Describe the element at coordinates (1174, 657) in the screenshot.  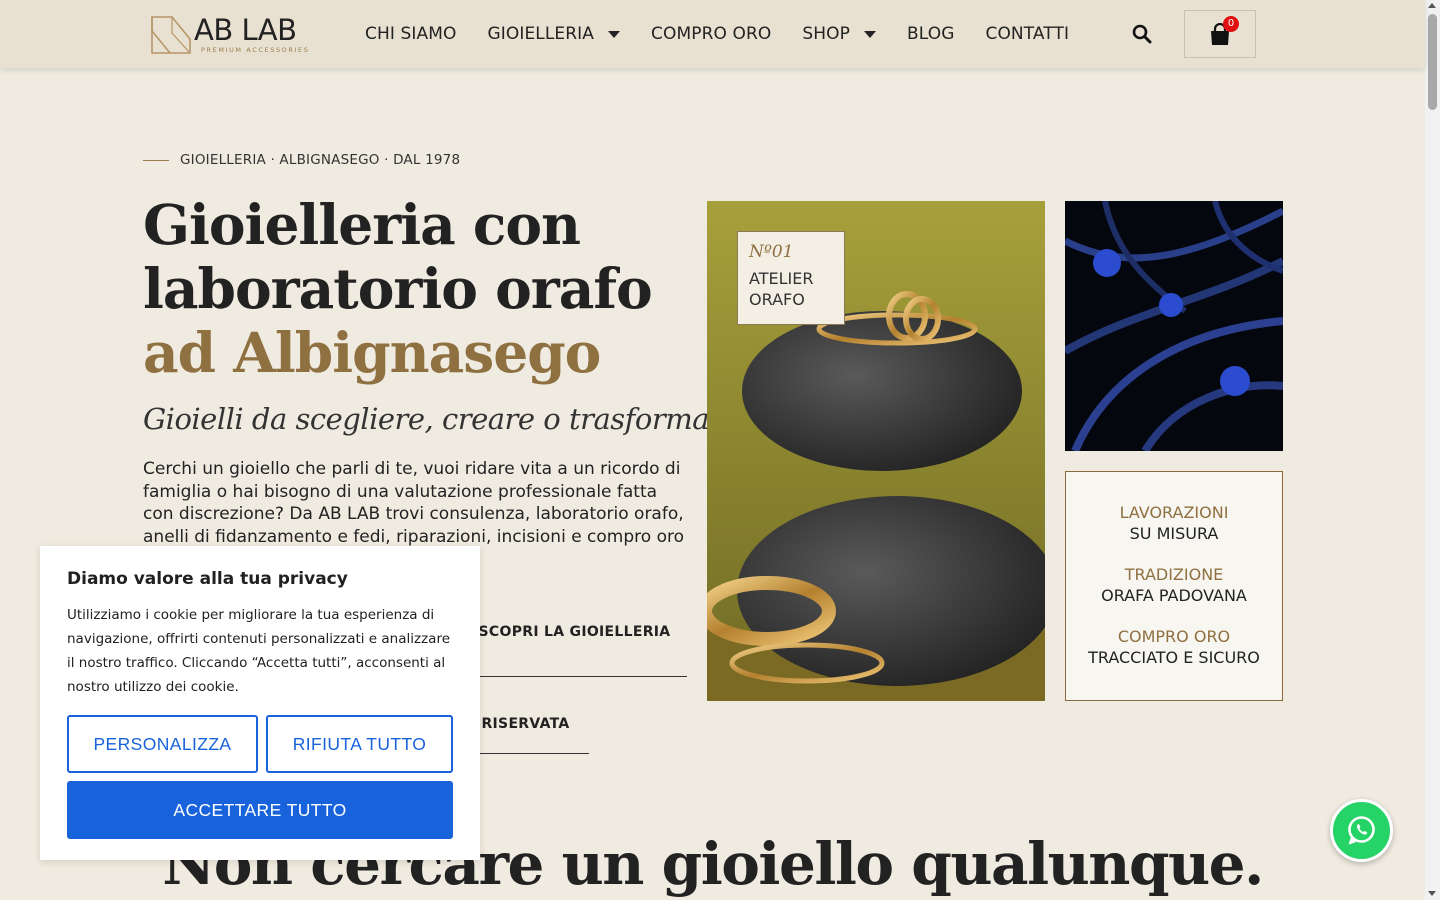
I see `feature-subtitle: TRACCIATO E SICURO` at that location.